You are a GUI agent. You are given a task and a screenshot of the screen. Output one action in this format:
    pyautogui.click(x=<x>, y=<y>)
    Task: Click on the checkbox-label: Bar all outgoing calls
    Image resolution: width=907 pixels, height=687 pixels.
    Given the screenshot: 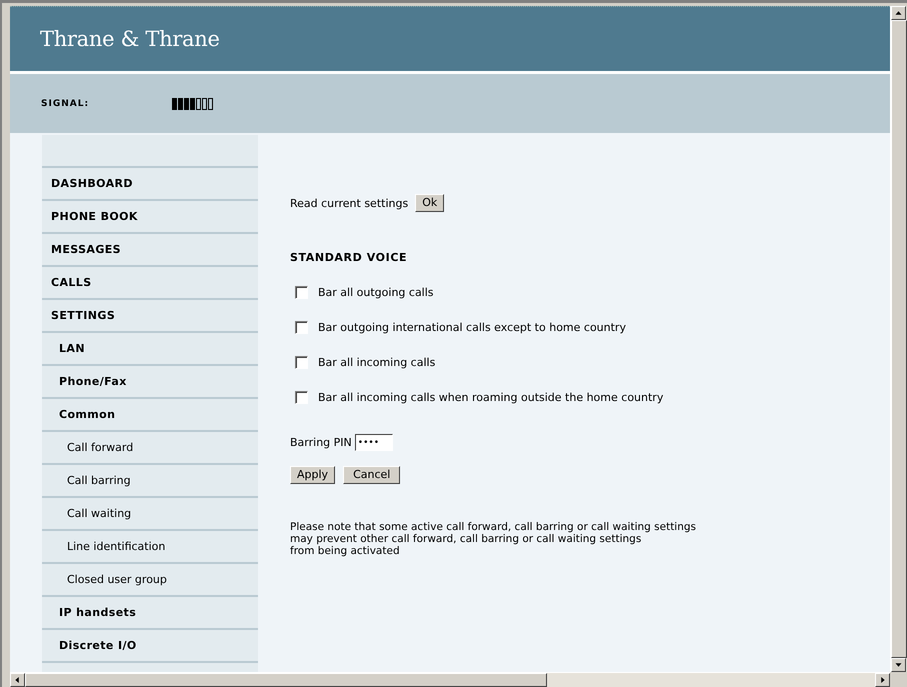 What is the action you would take?
    pyautogui.click(x=376, y=292)
    